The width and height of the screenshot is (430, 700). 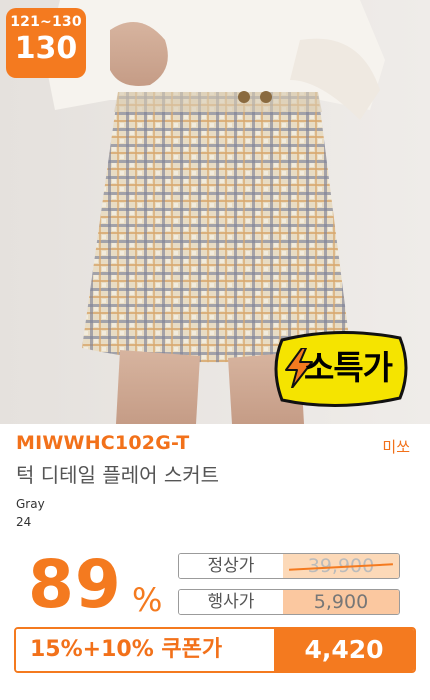 What do you see at coordinates (30, 504) in the screenshot?
I see `product-color: Gray` at bounding box center [30, 504].